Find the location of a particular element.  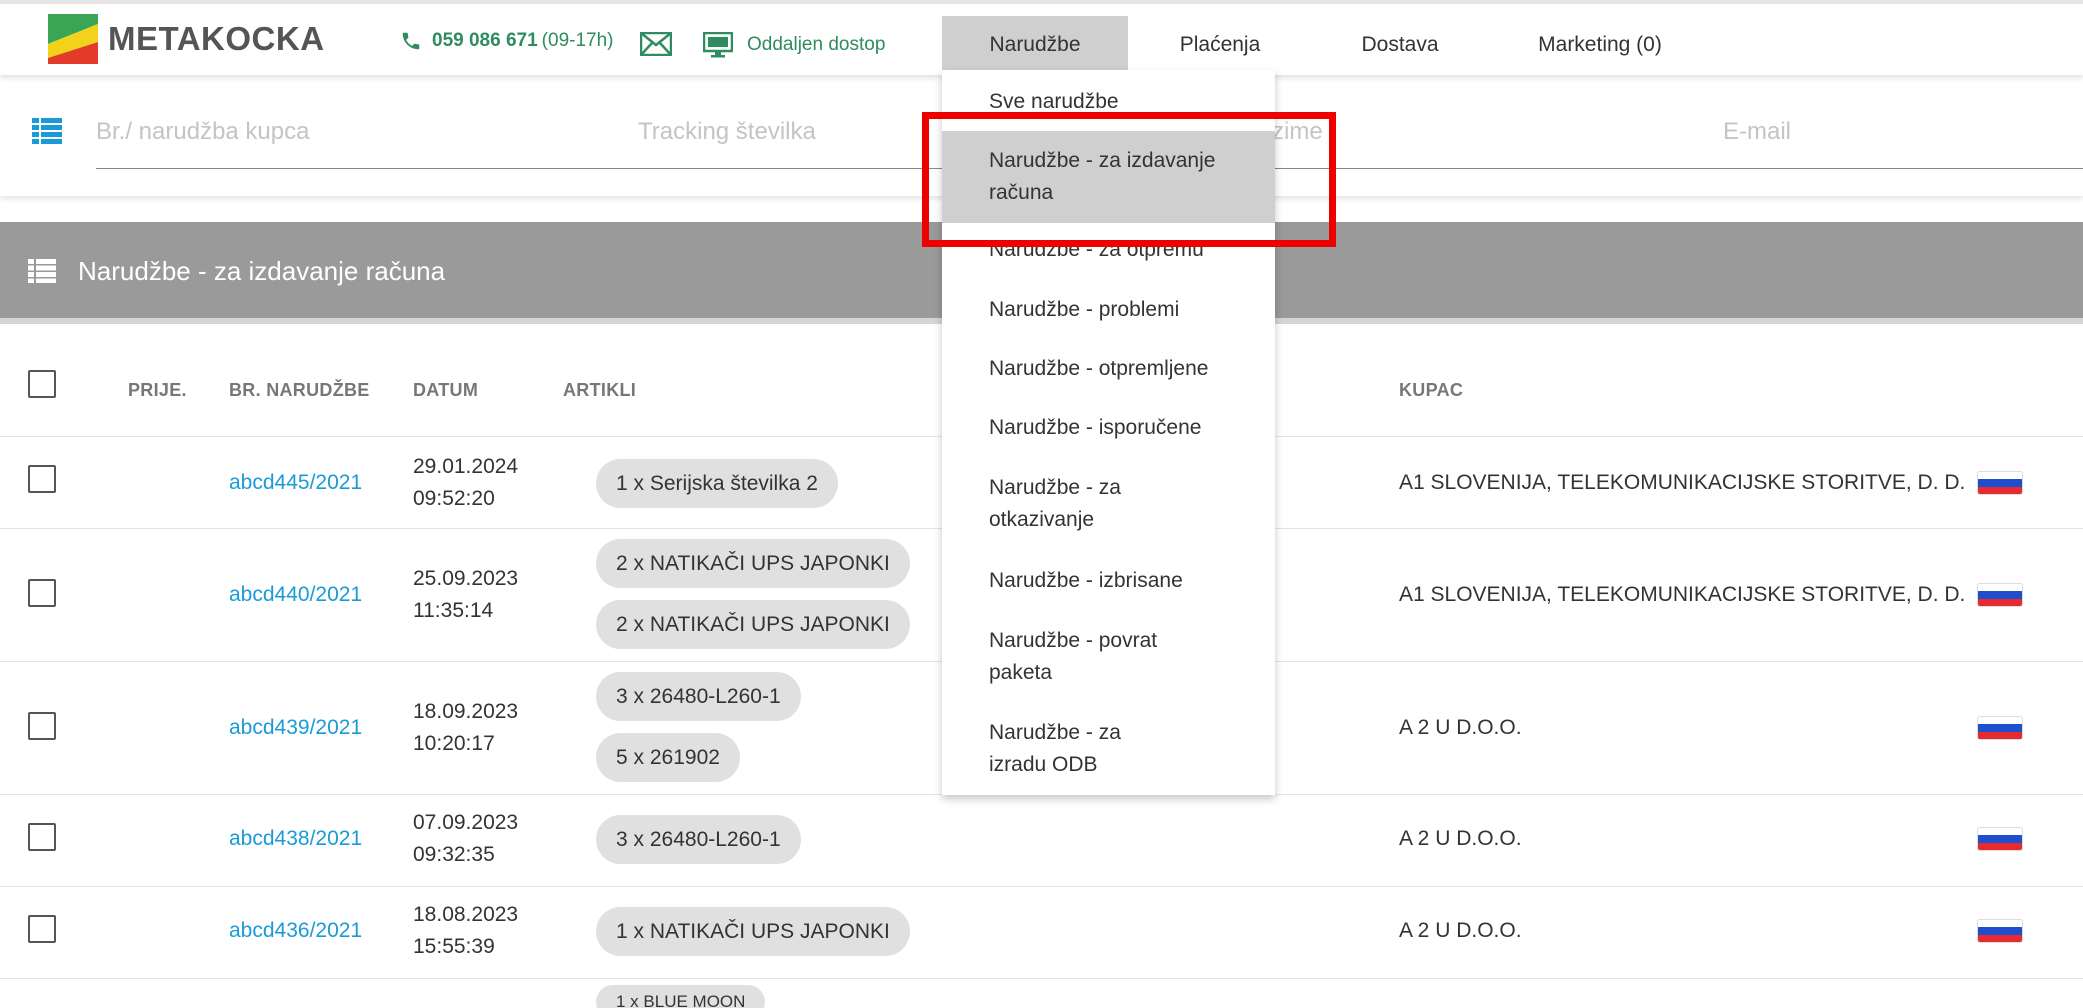

menu-item-package-return: Narudžbe - povrat paketa is located at coordinates (1077, 657).